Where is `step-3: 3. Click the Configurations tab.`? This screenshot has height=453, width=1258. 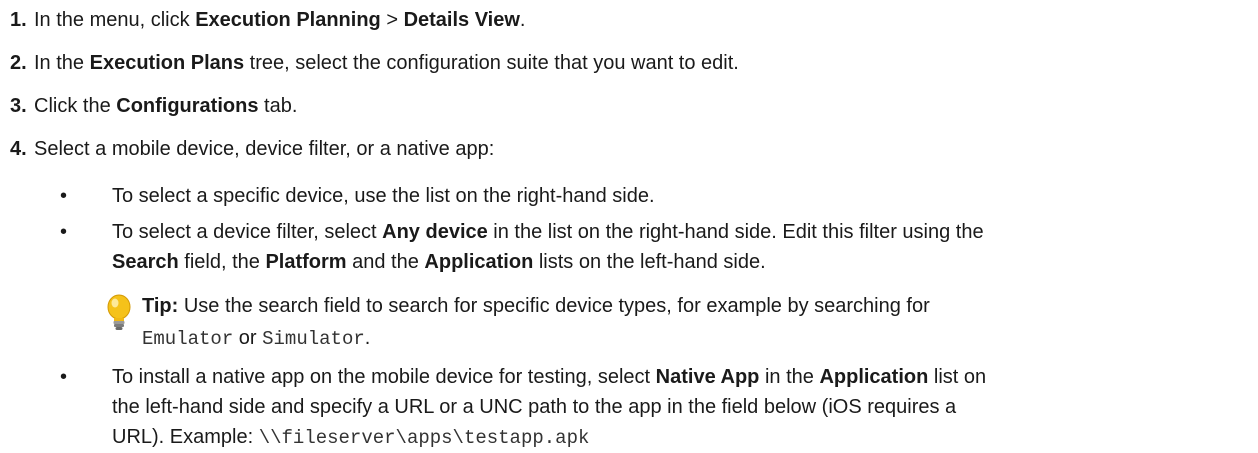
step-3: 3. Click the Configurations tab. is located at coordinates (154, 106).